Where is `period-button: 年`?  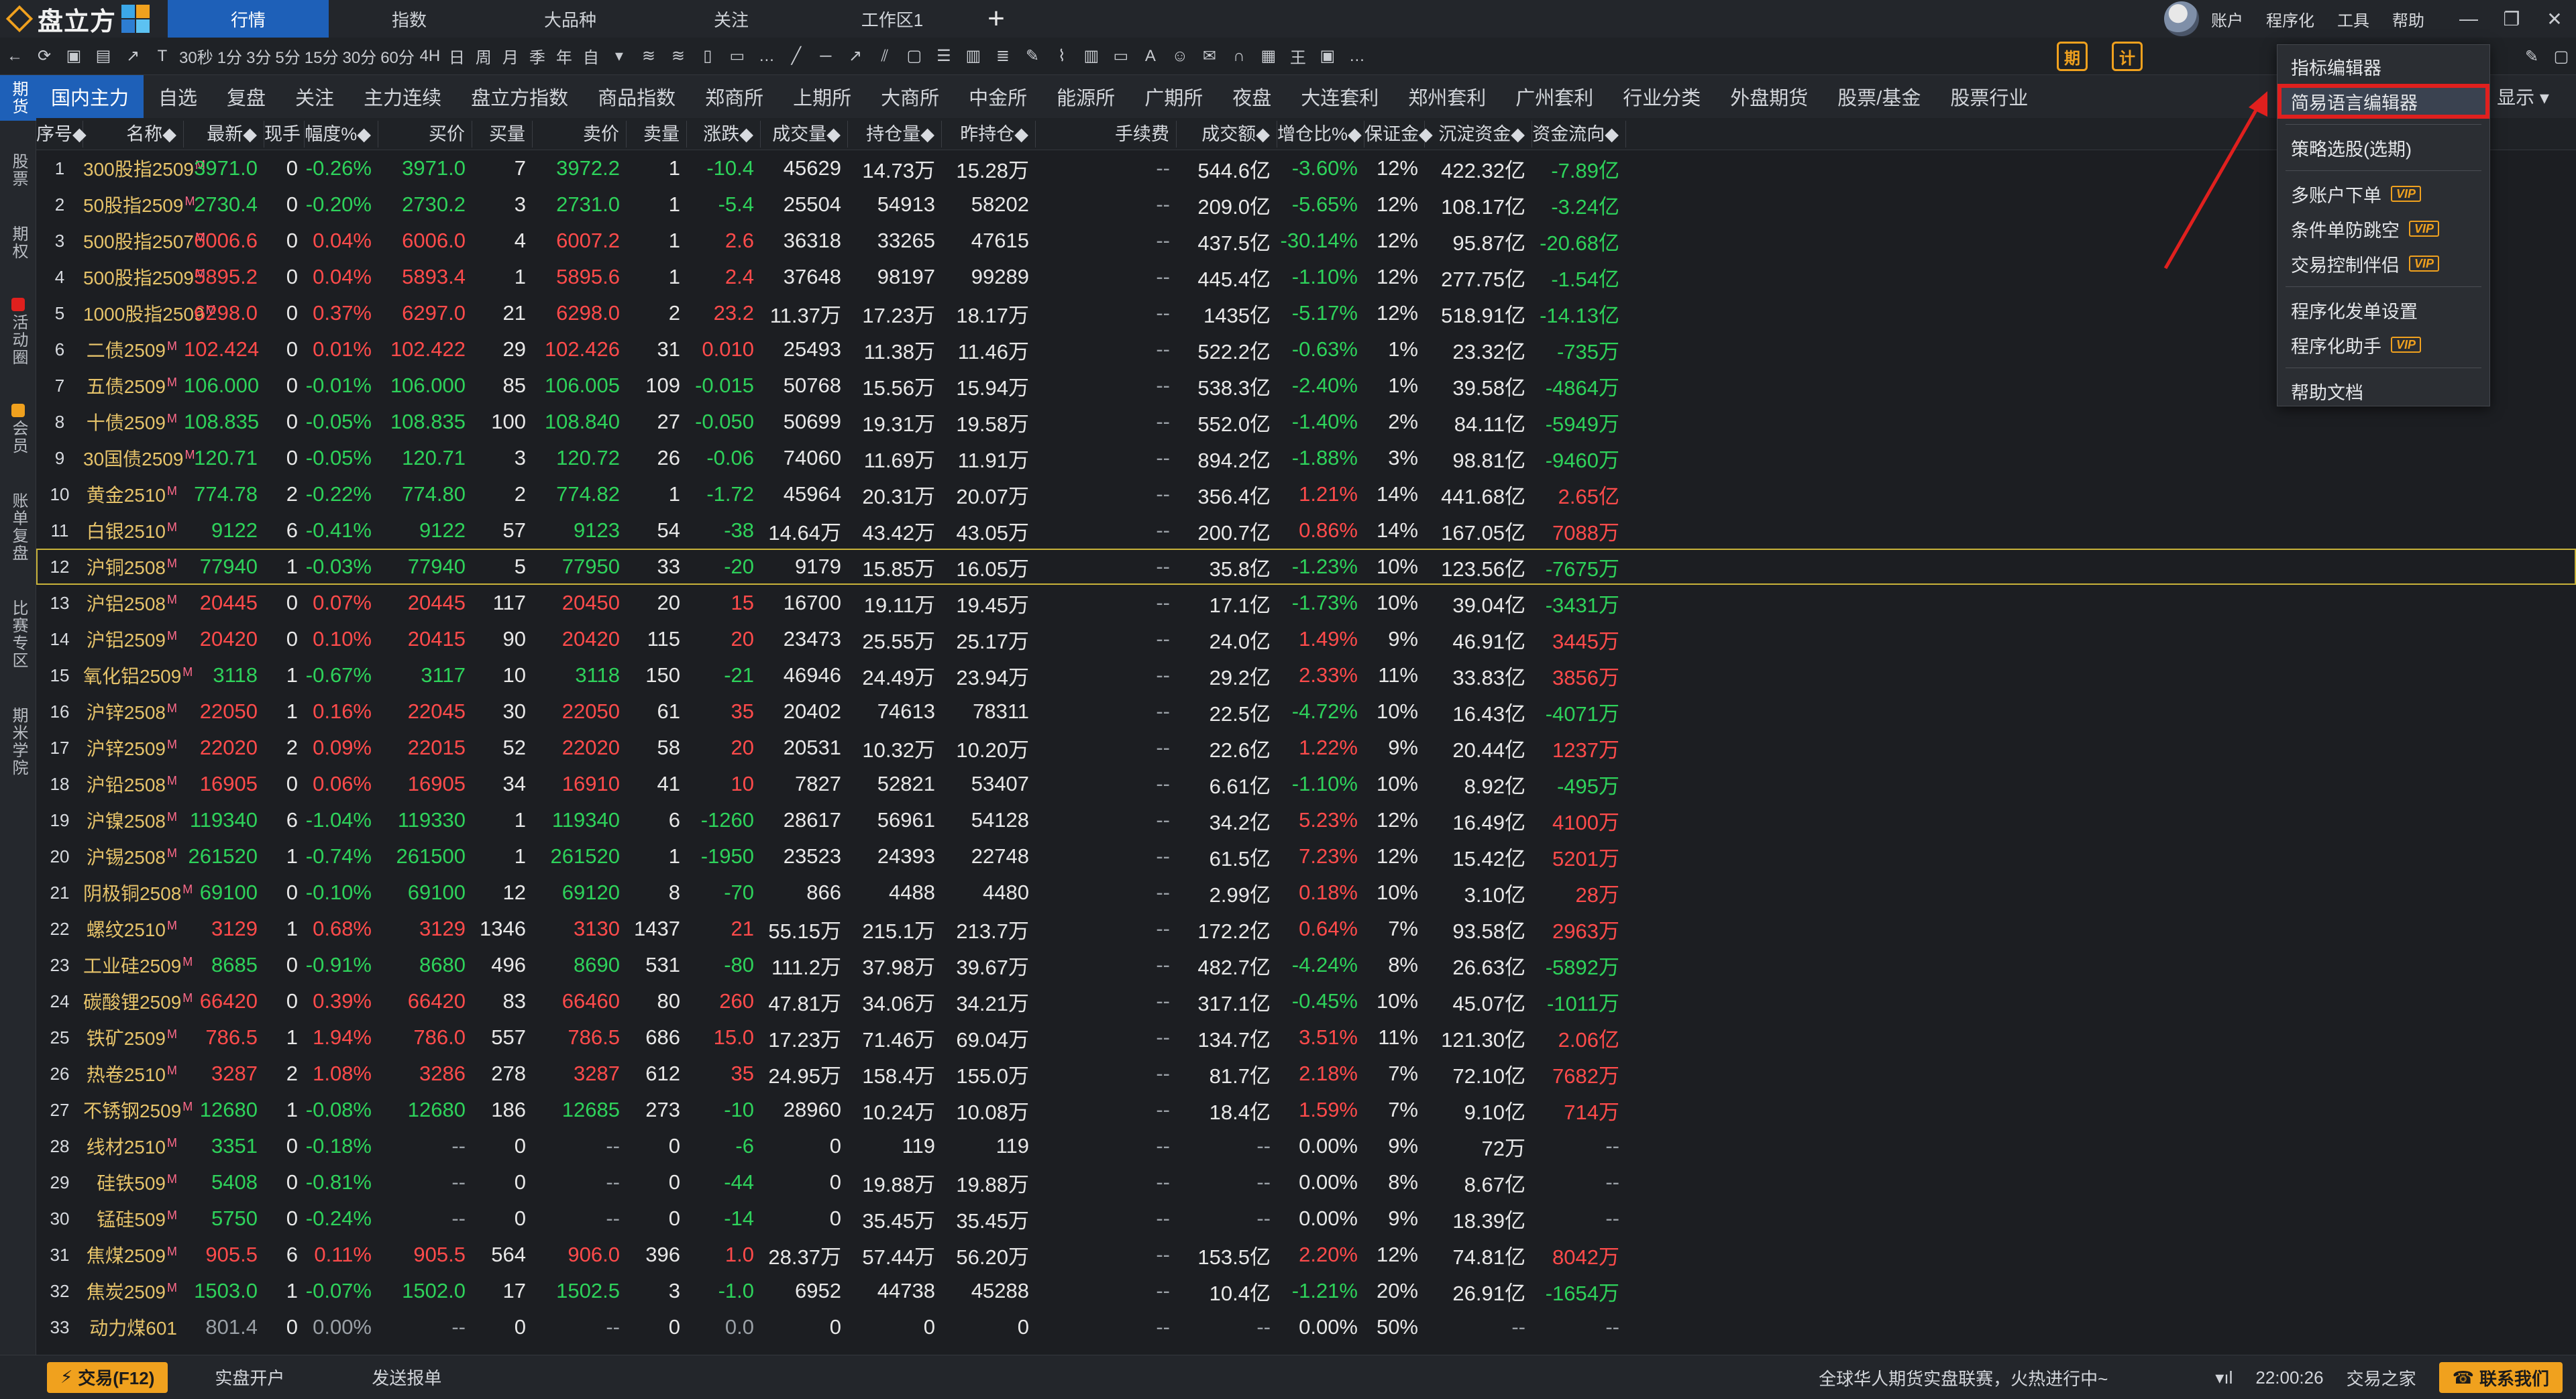
period-button: 年 is located at coordinates (564, 56).